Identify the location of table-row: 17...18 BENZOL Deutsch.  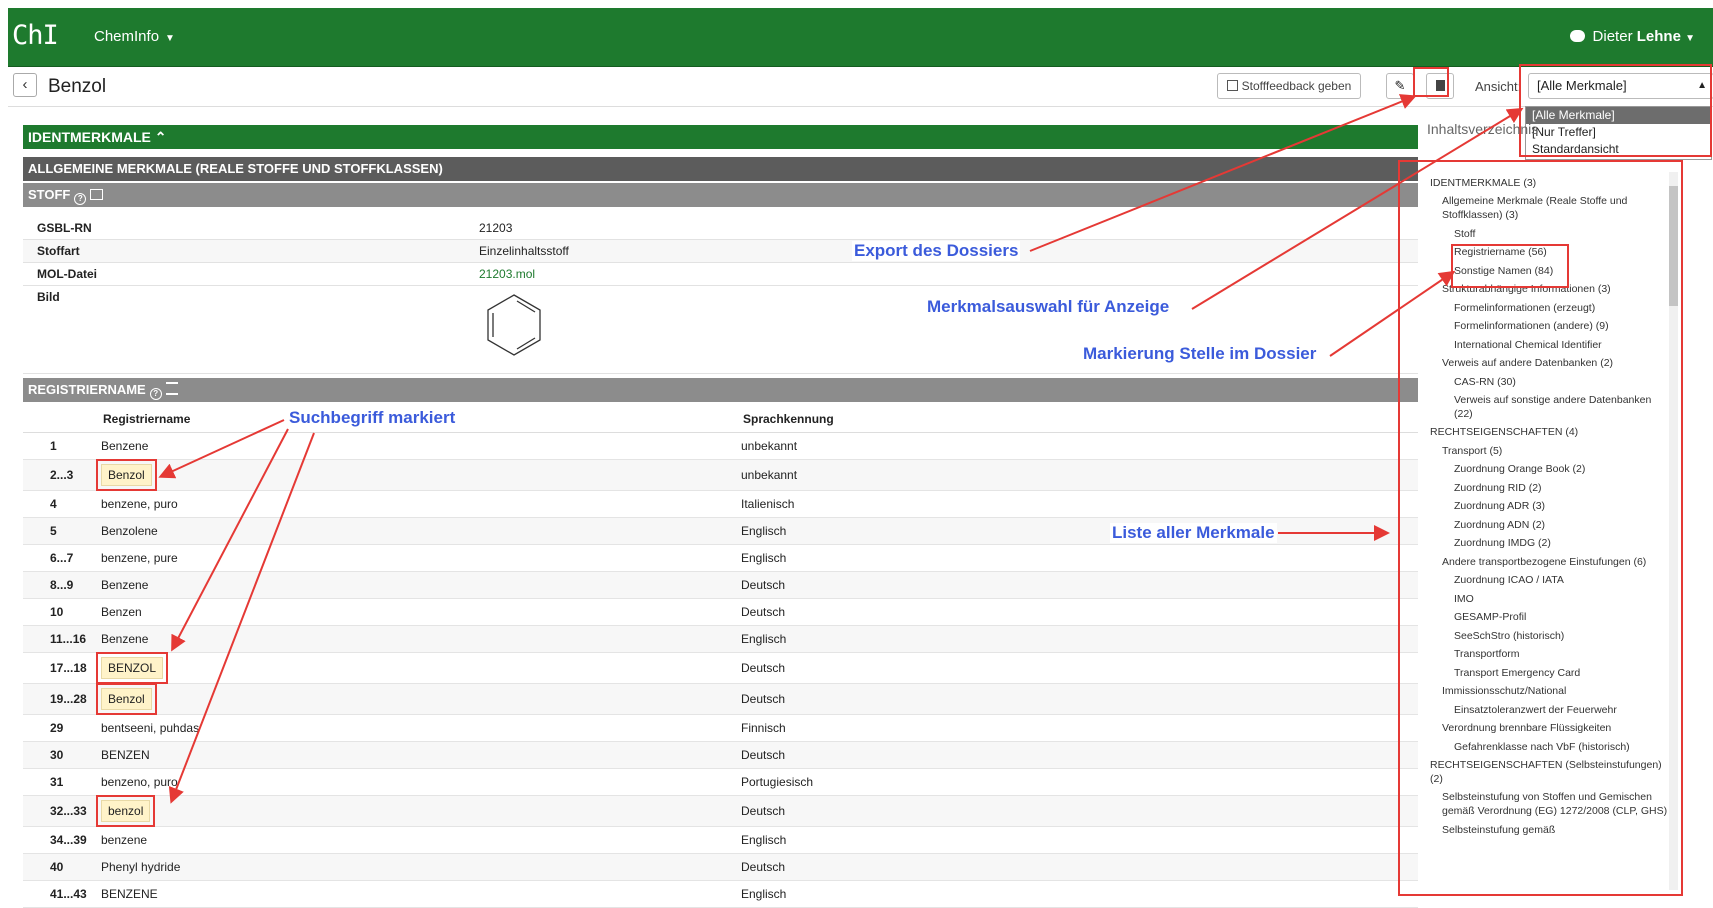
(720, 668).